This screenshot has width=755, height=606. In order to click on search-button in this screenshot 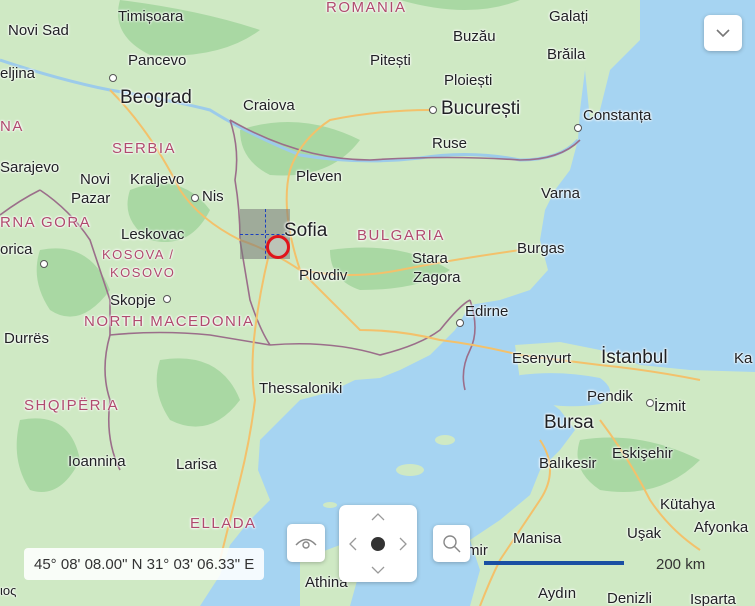, I will do `click(451, 543)`.